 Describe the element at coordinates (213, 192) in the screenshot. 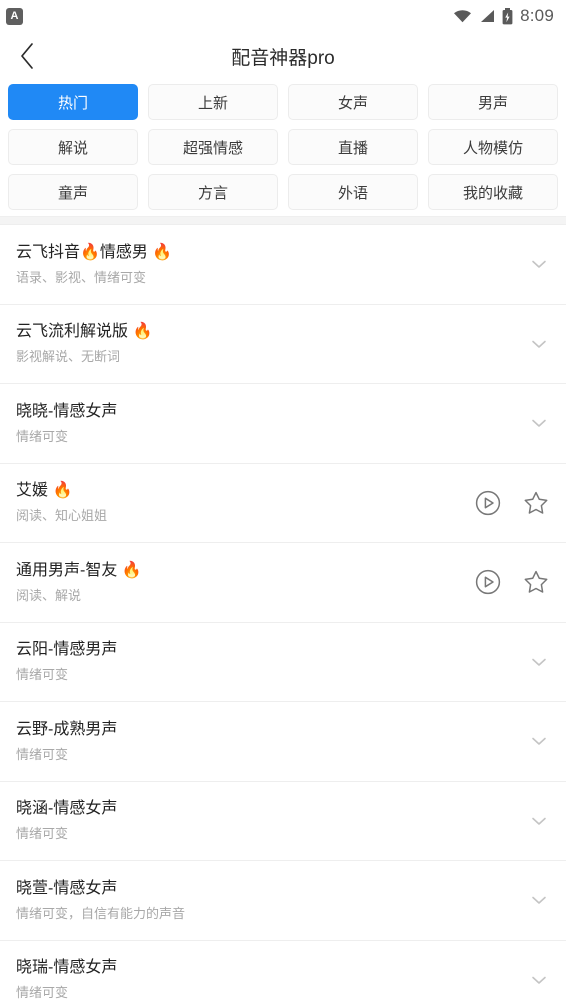

I see `category-tab-dialect: 方言` at that location.